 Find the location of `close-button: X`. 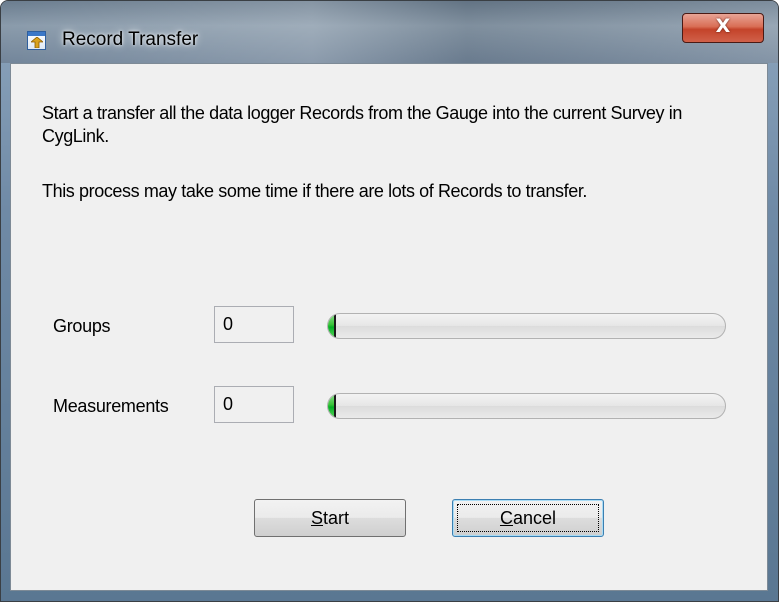

close-button: X is located at coordinates (723, 28).